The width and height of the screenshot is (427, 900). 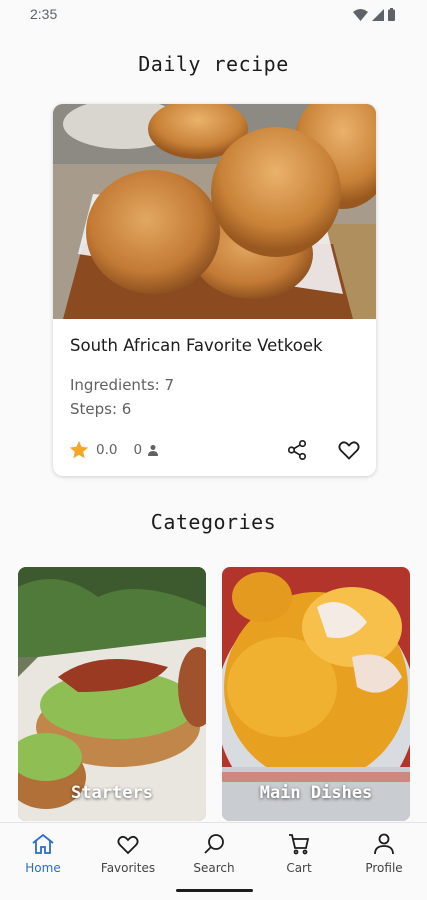 I want to click on nav-label: Cart, so click(x=299, y=868).